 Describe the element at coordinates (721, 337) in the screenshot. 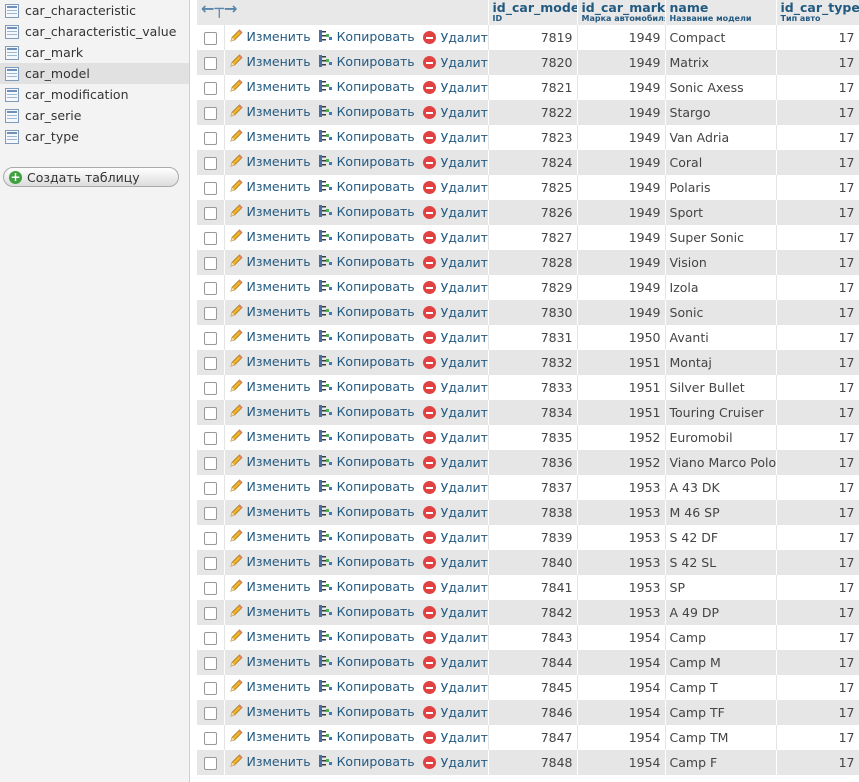

I see `cell-name: Avanti` at that location.